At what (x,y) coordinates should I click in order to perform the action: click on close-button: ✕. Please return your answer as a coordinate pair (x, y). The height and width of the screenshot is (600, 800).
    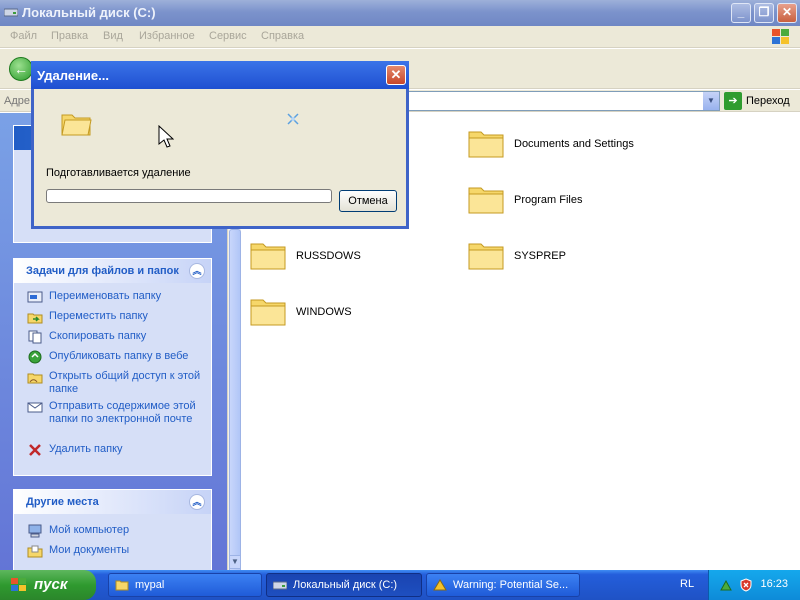
    Looking at the image, I should click on (787, 13).